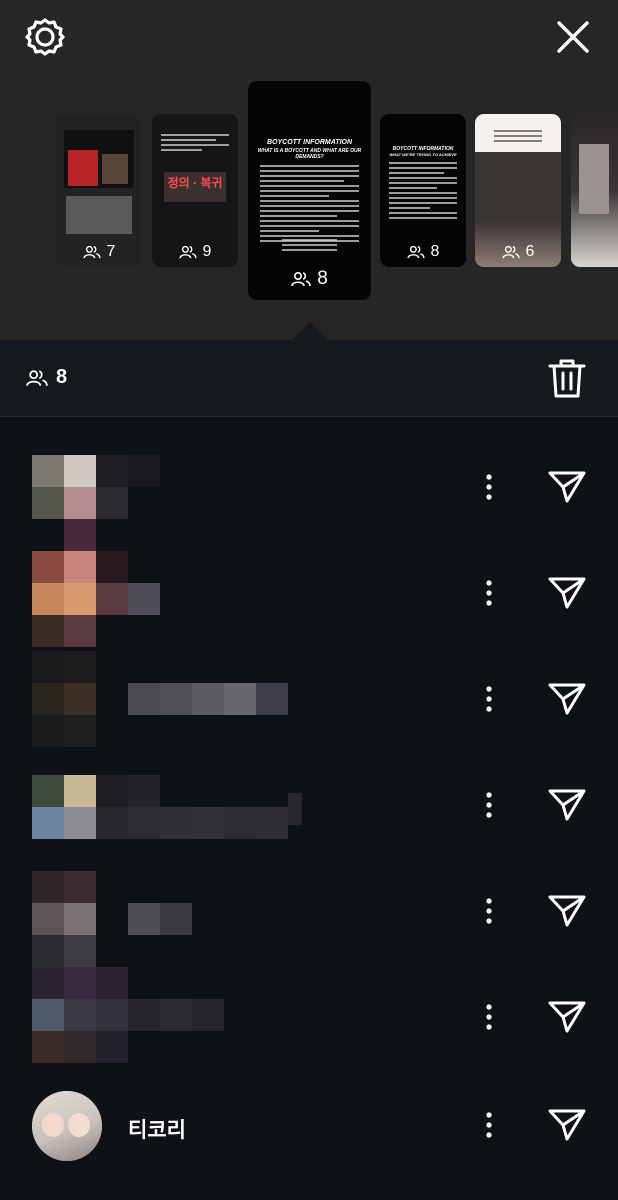 Image resolution: width=618 pixels, height=1200 pixels. I want to click on story-subtitle: WHAT WE'RE TRYING TO ACHIEVE, so click(423, 154).